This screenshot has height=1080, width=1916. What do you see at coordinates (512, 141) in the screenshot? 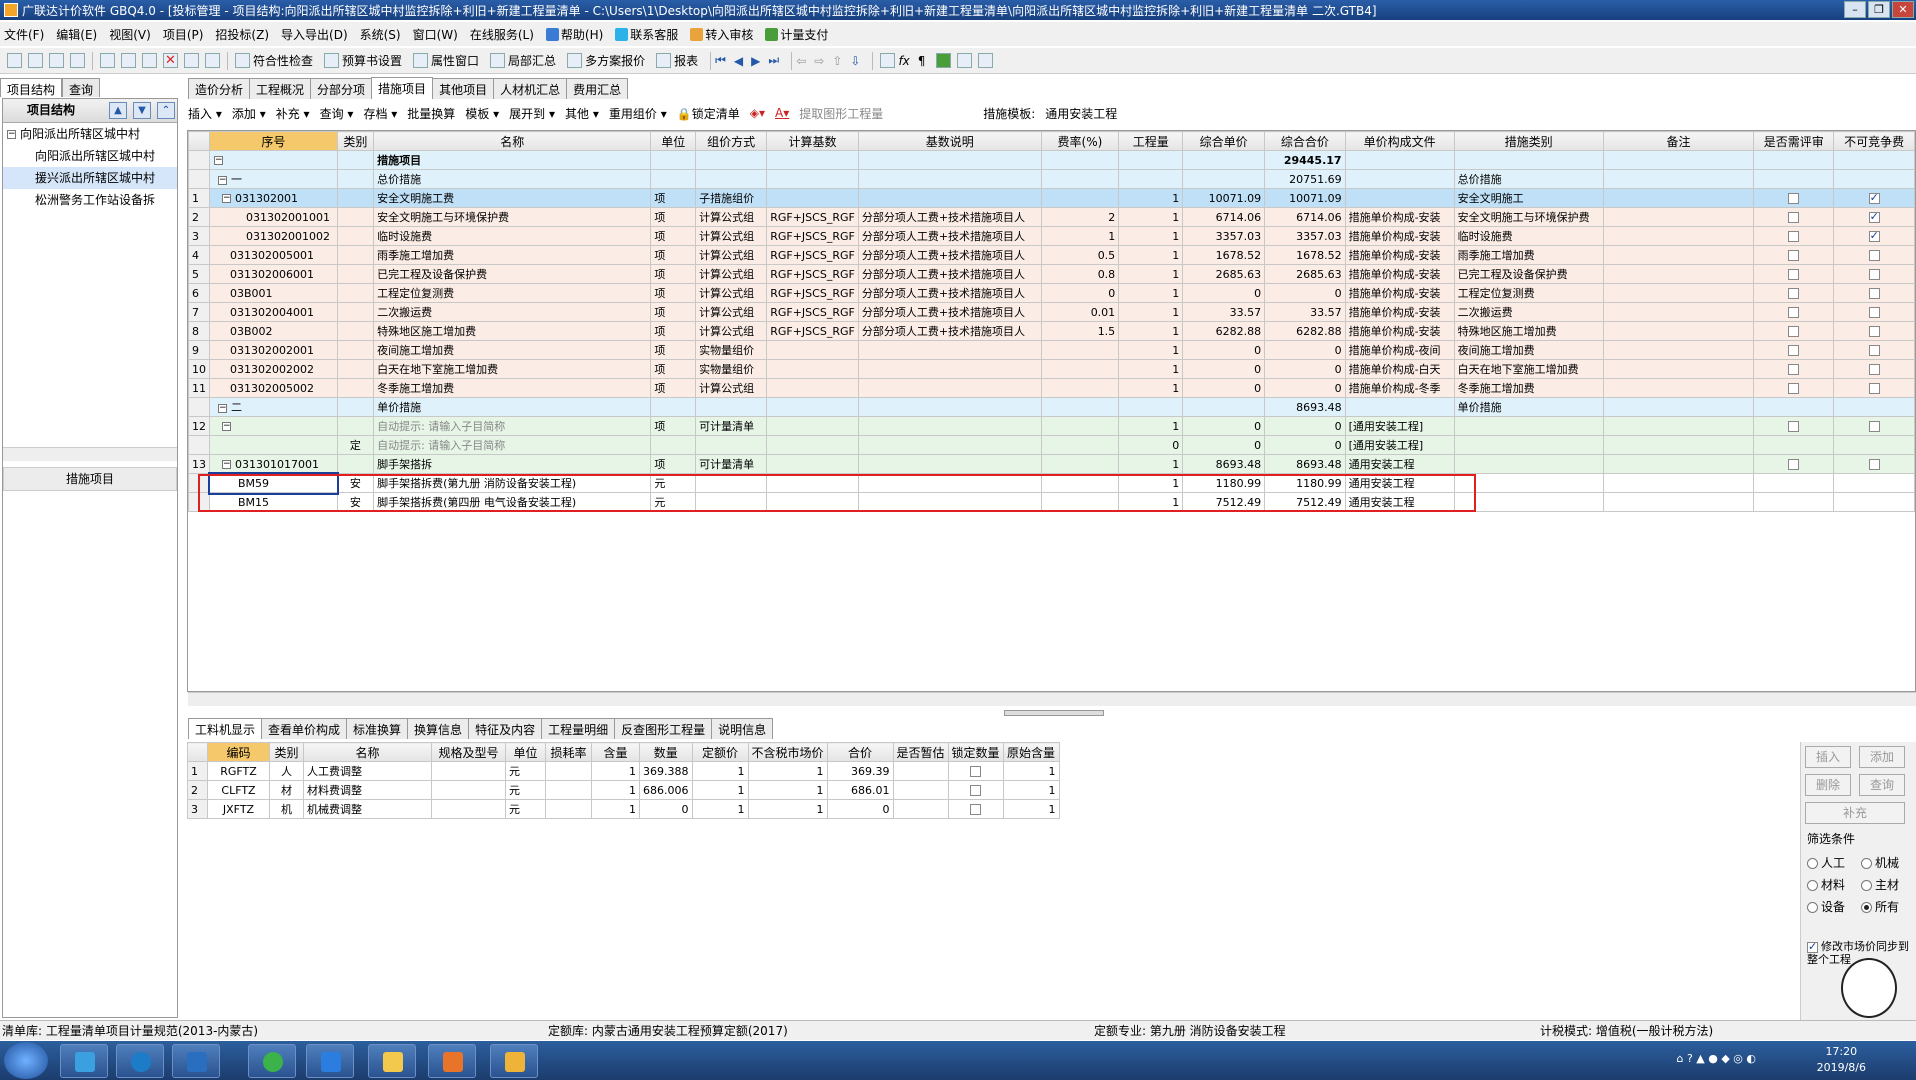
I see `col-header: 名称` at bounding box center [512, 141].